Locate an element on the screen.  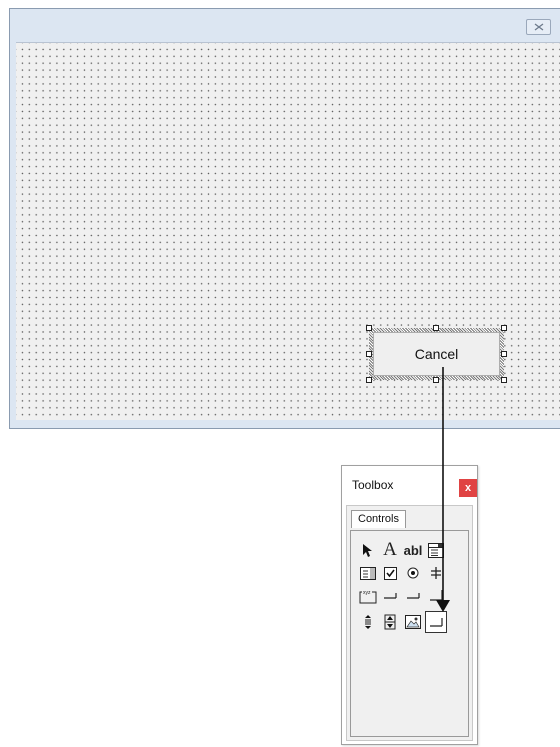
resize-handle-top-left is located at coordinates (369, 328).